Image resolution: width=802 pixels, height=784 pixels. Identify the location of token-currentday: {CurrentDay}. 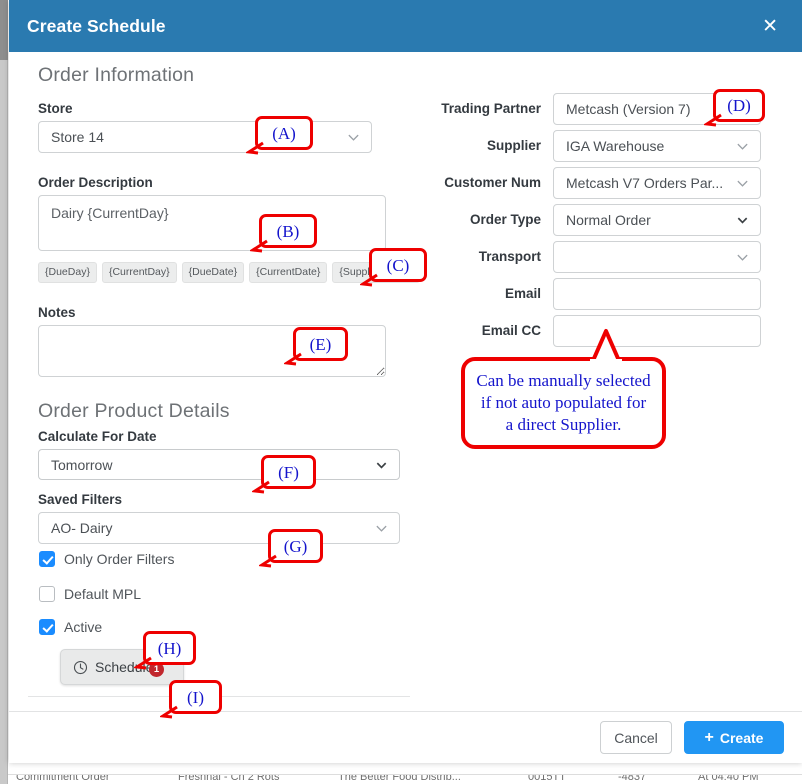
(139, 272).